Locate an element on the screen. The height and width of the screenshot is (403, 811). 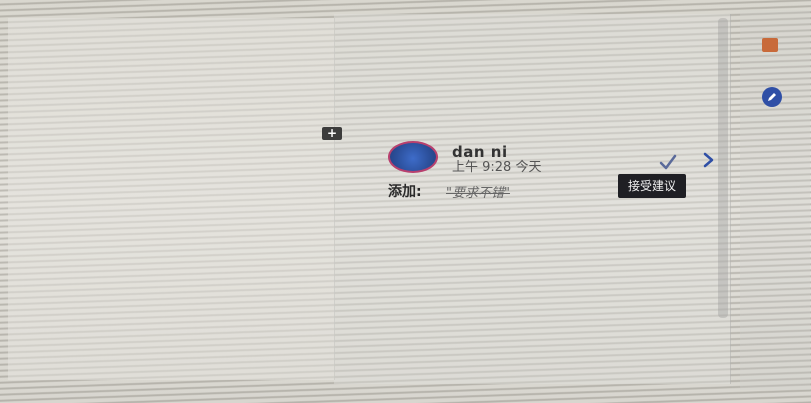
pencil-icon is located at coordinates (772, 97).